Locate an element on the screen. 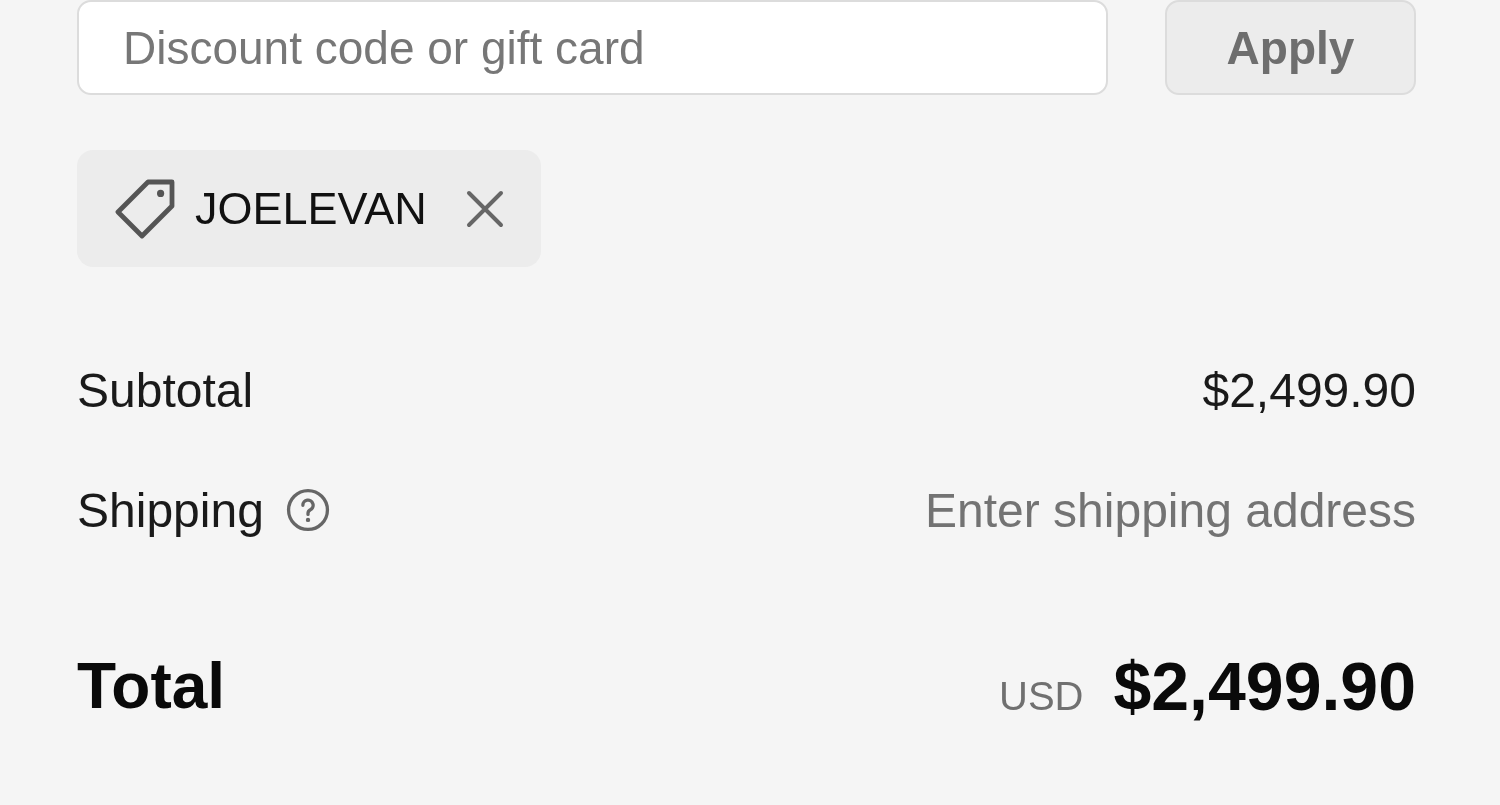 Image resolution: width=1500 pixels, height=805 pixels. tag-icon is located at coordinates (145, 208).